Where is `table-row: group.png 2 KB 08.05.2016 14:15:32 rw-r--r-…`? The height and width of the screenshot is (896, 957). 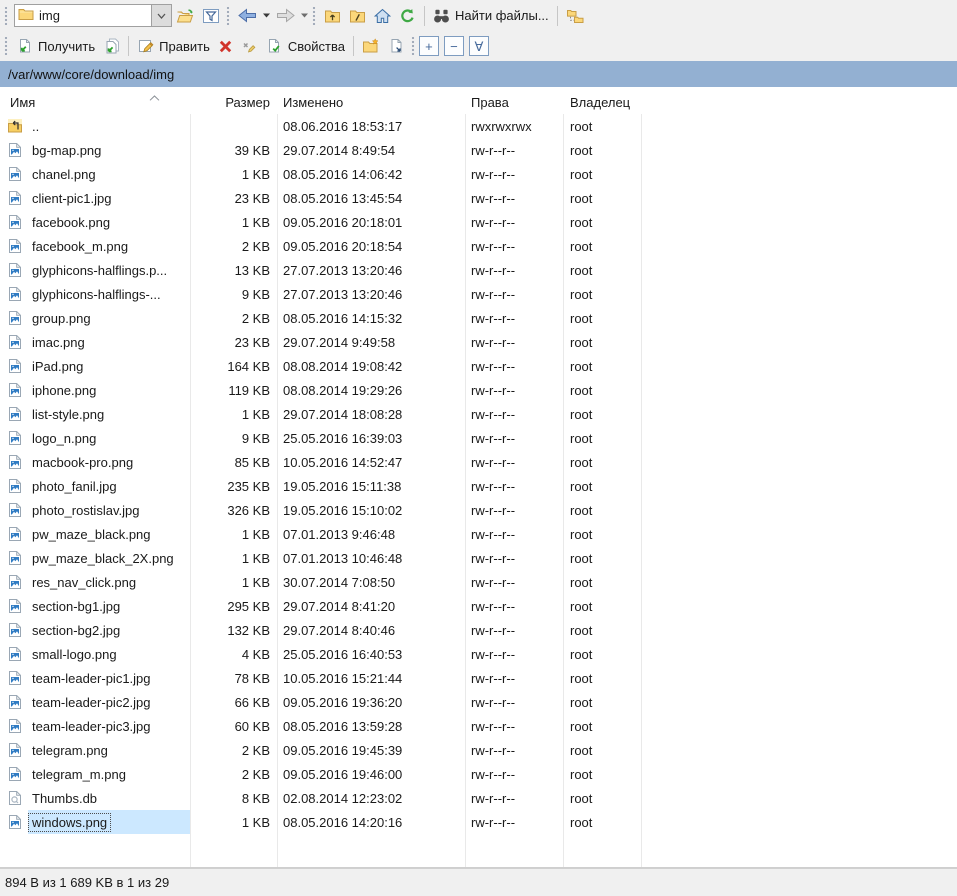
table-row: group.png 2 KB 08.05.2016 14:15:32 rw-r--r-… is located at coordinates (478, 318).